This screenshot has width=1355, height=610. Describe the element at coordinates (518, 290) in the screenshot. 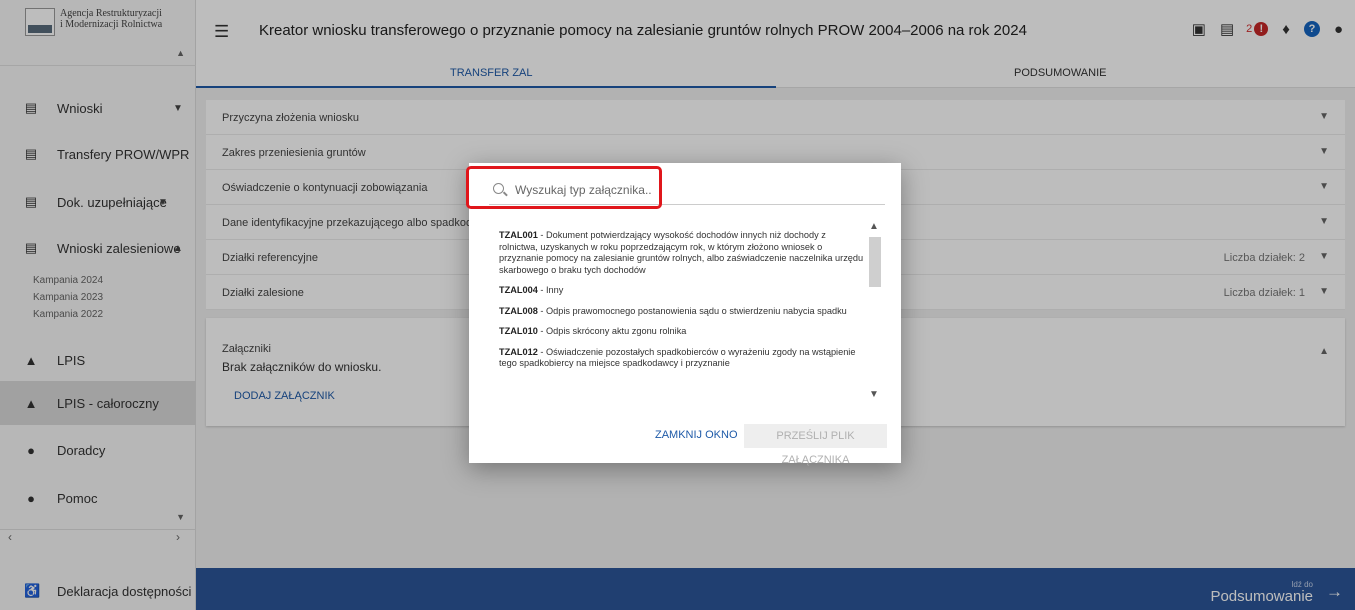

I see `item-code: TZAL004` at that location.